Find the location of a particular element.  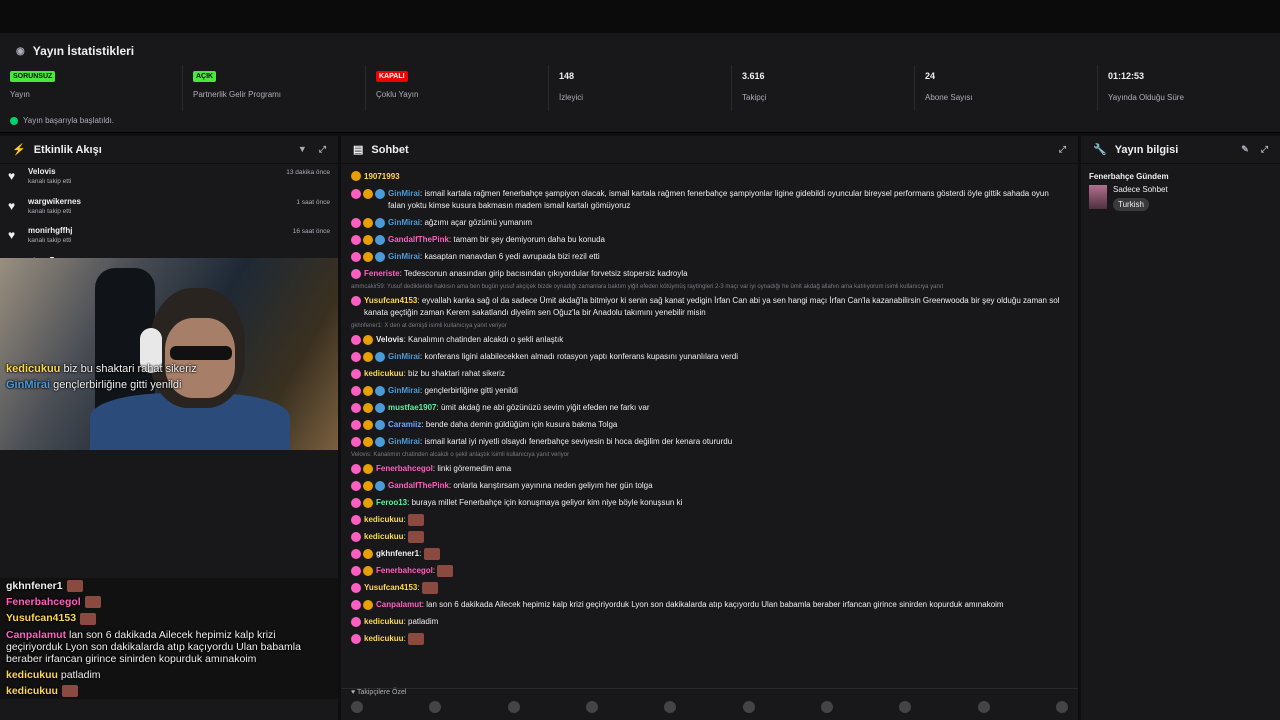

stat-label: Yayında Olduğu Süre is located at coordinates (1146, 97).